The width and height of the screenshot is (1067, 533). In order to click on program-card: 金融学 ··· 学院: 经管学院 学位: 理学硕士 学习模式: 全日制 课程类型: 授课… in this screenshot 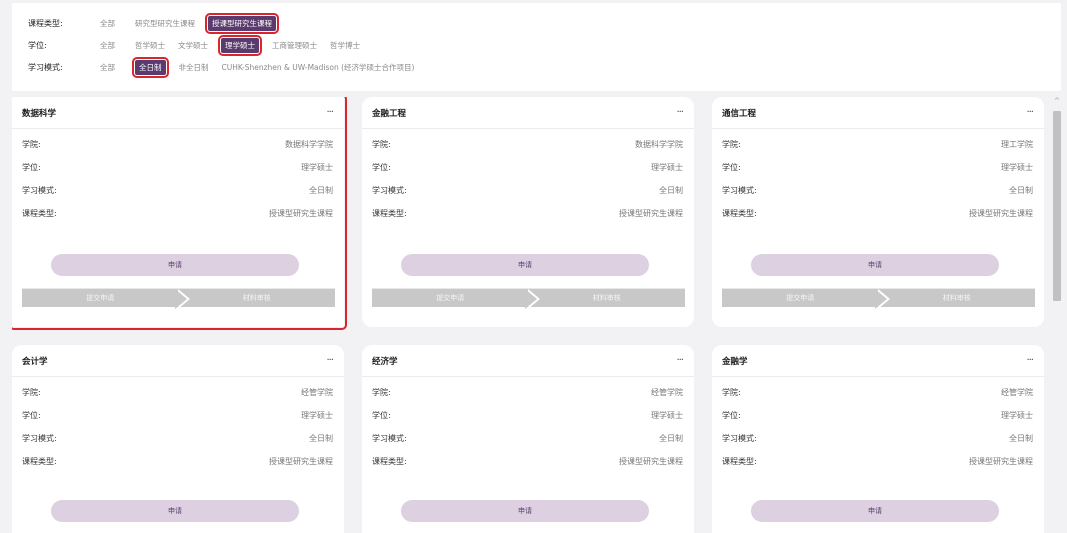, I will do `click(878, 439)`.